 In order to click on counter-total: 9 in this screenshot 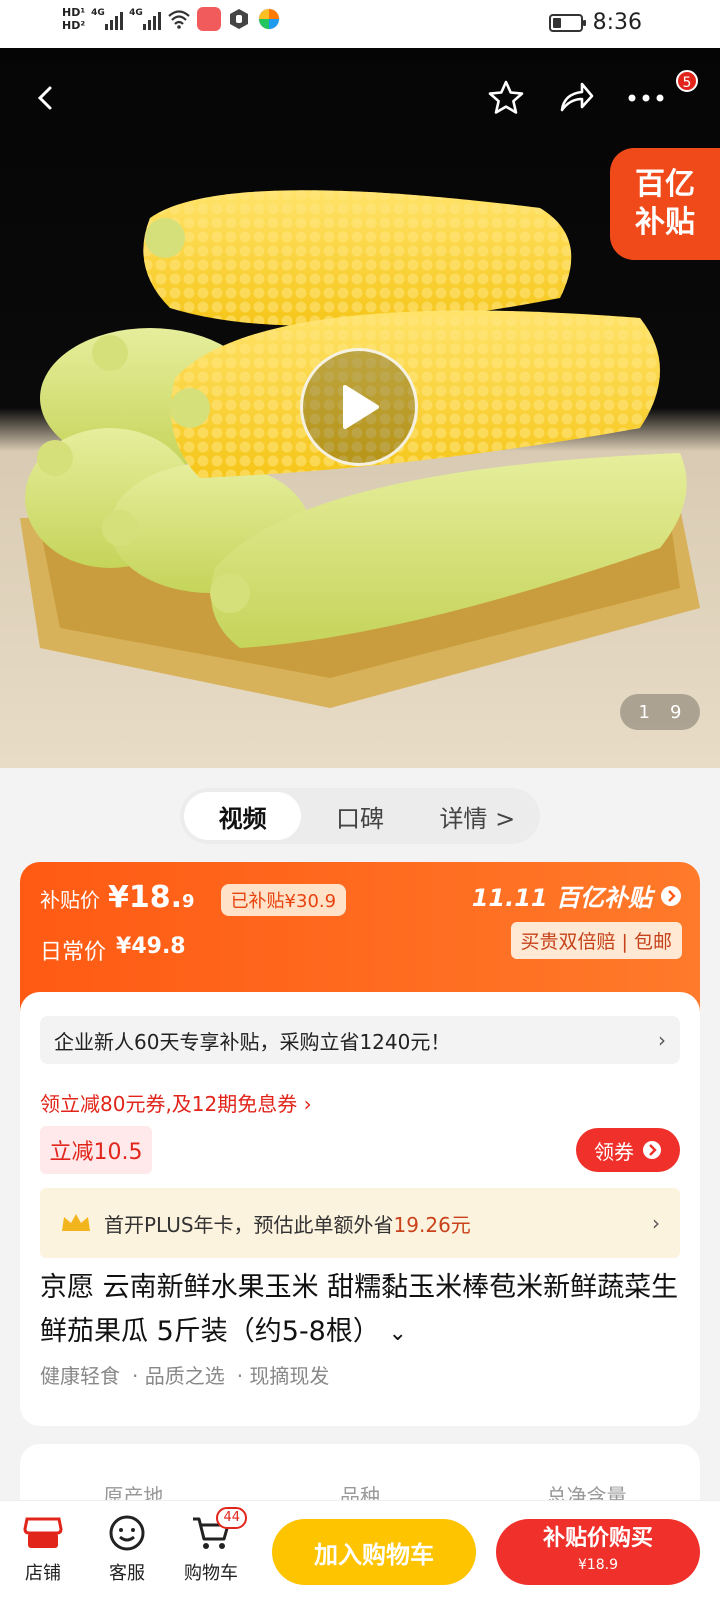, I will do `click(676, 712)`.